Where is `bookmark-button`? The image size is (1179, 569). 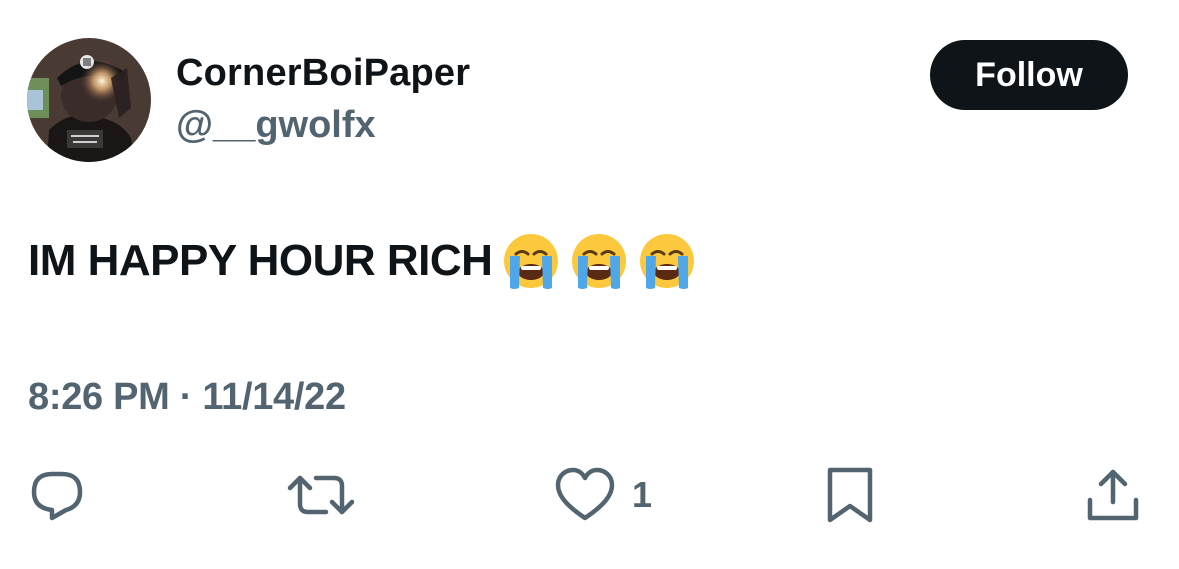
bookmark-button is located at coordinates (850, 495).